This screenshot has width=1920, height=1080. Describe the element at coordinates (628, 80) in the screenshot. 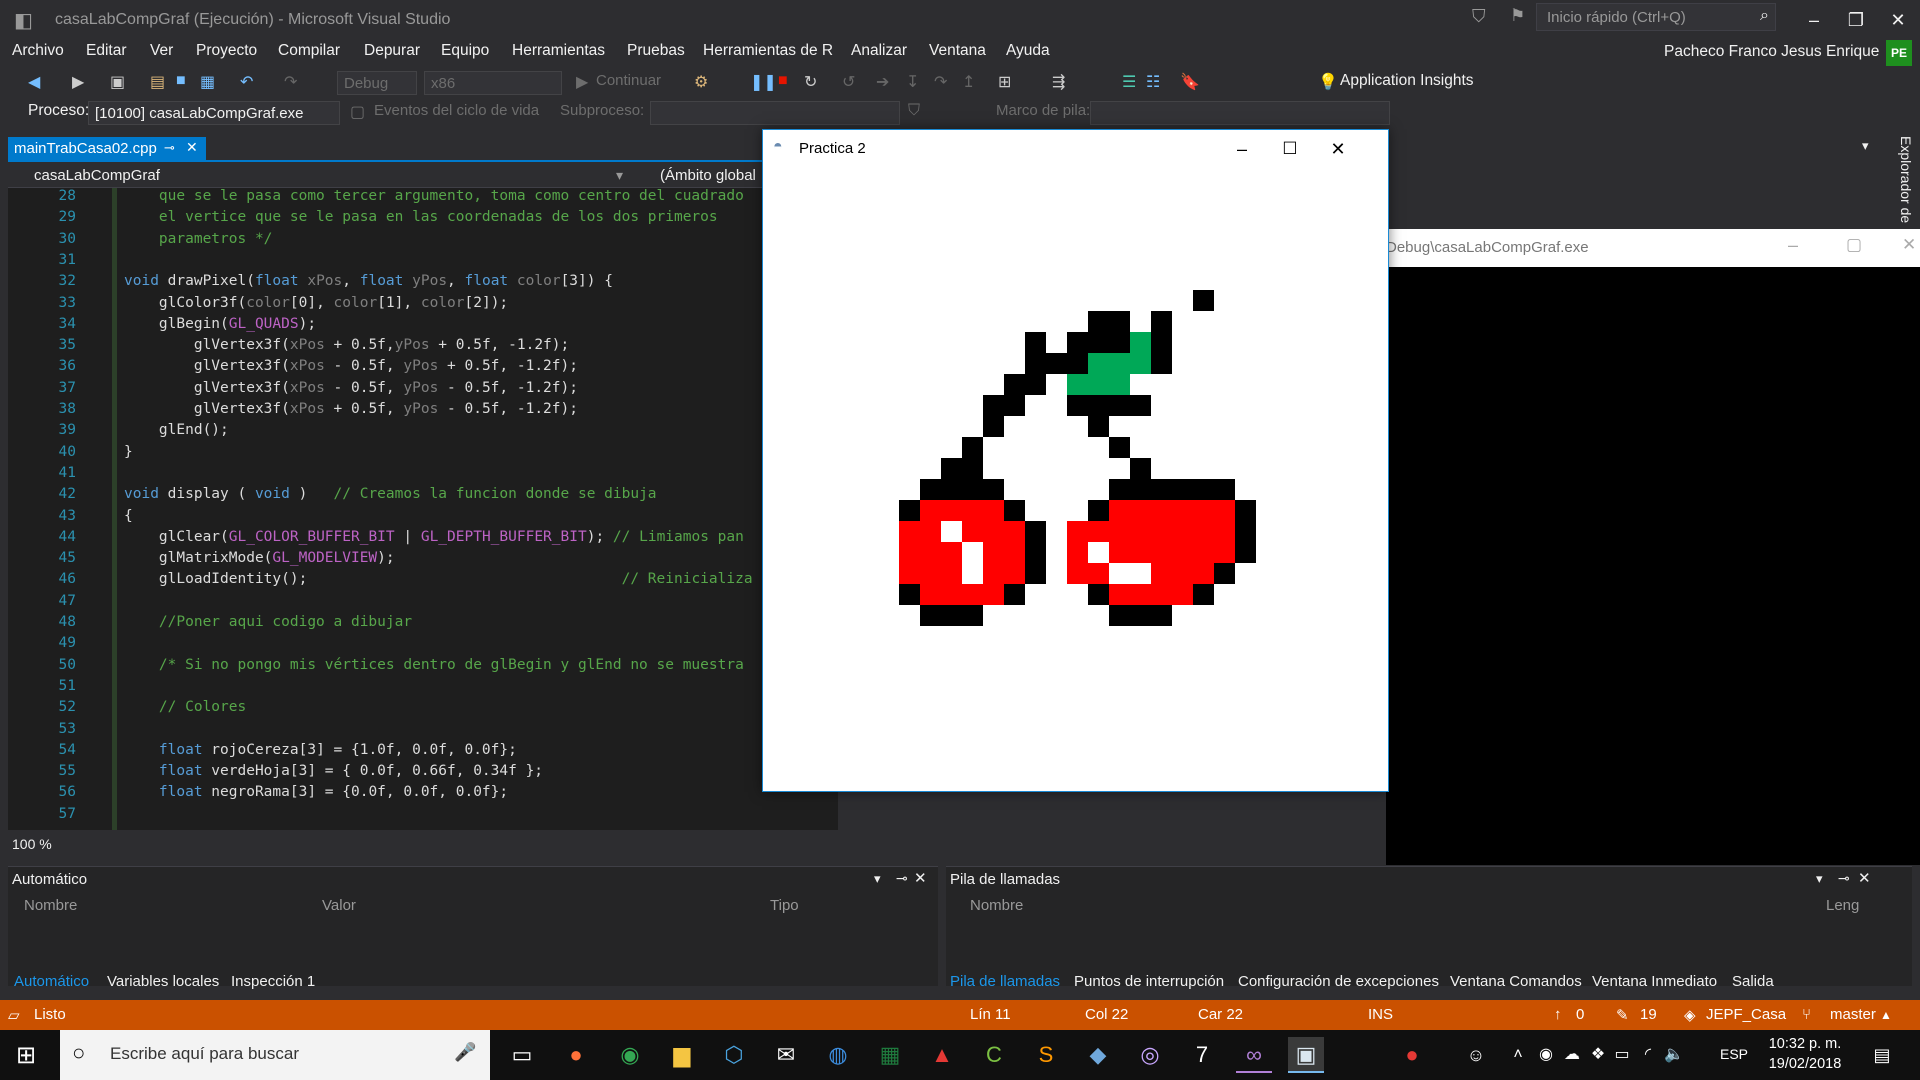

I see `continue-button: Continuar` at that location.